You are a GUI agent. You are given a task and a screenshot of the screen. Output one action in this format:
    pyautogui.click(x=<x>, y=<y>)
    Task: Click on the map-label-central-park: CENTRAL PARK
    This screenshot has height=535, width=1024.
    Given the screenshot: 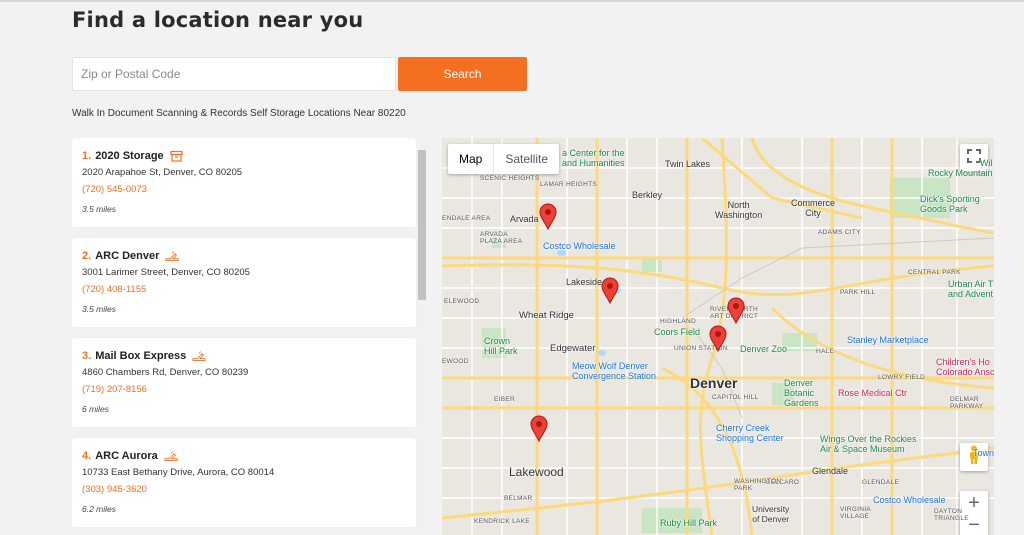 What is the action you would take?
    pyautogui.click(x=934, y=272)
    